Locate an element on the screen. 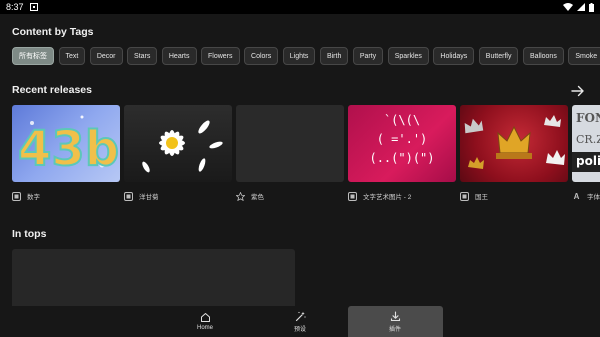 This screenshot has width=600, height=337. status-time: 8:37 is located at coordinates (15, 7).